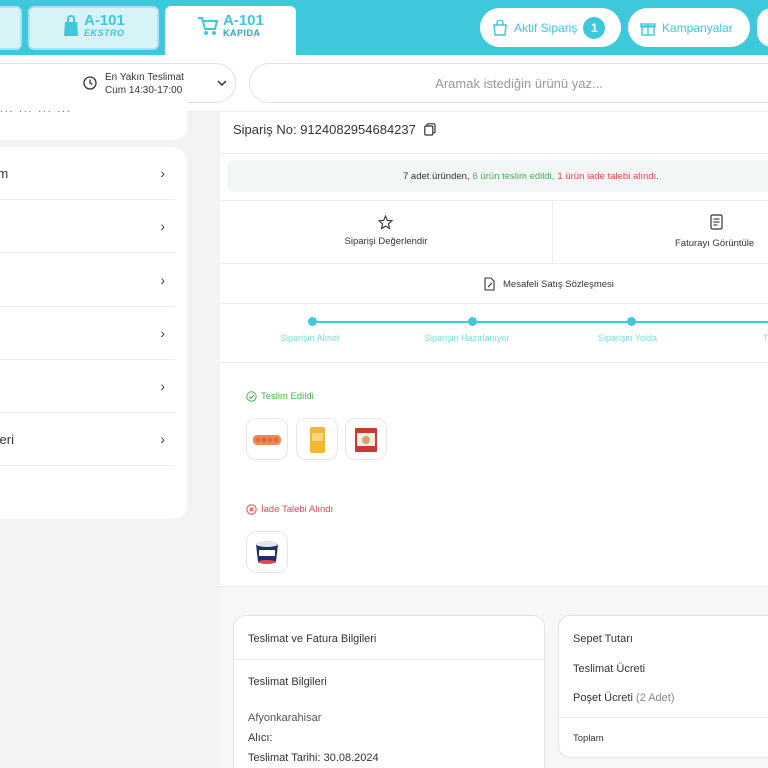 Image resolution: width=768 pixels, height=768 pixels. I want to click on x-circle-icon, so click(251, 509).